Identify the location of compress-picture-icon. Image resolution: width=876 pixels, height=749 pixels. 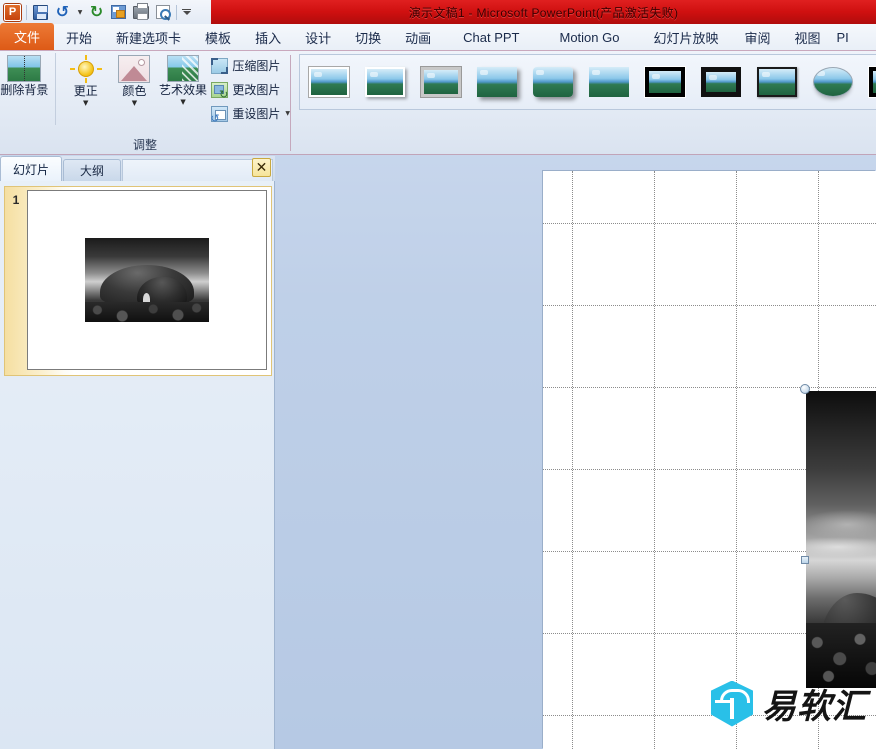
(220, 65).